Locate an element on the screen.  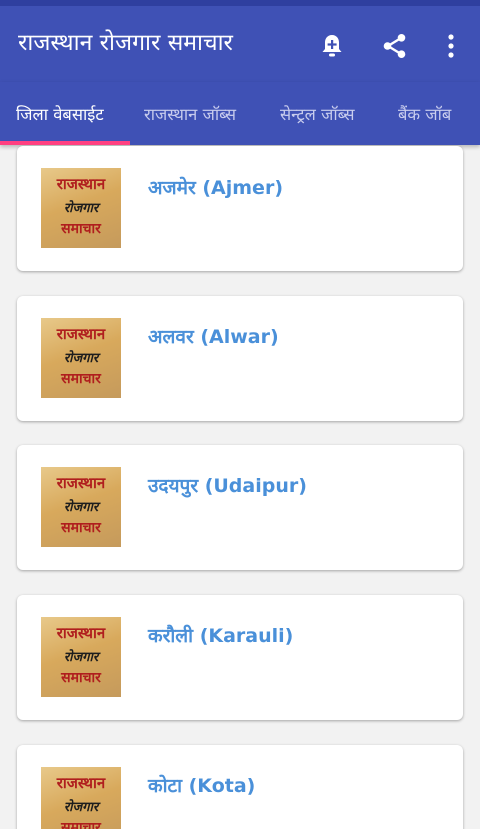
list-item-title: अलवर (Alwar) is located at coordinates (213, 337).